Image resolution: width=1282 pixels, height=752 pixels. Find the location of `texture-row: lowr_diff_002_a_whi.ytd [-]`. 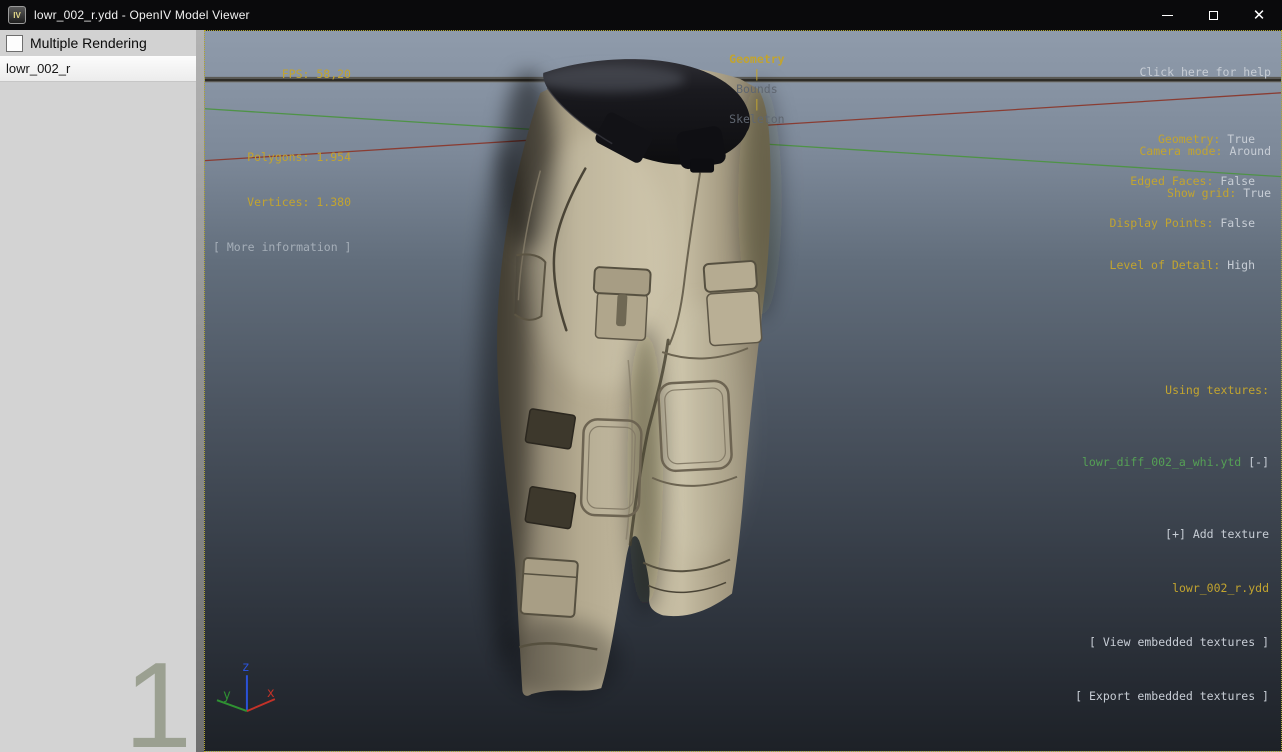

texture-row: lowr_diff_002_a_whi.ytd [-] is located at coordinates (1154, 462).